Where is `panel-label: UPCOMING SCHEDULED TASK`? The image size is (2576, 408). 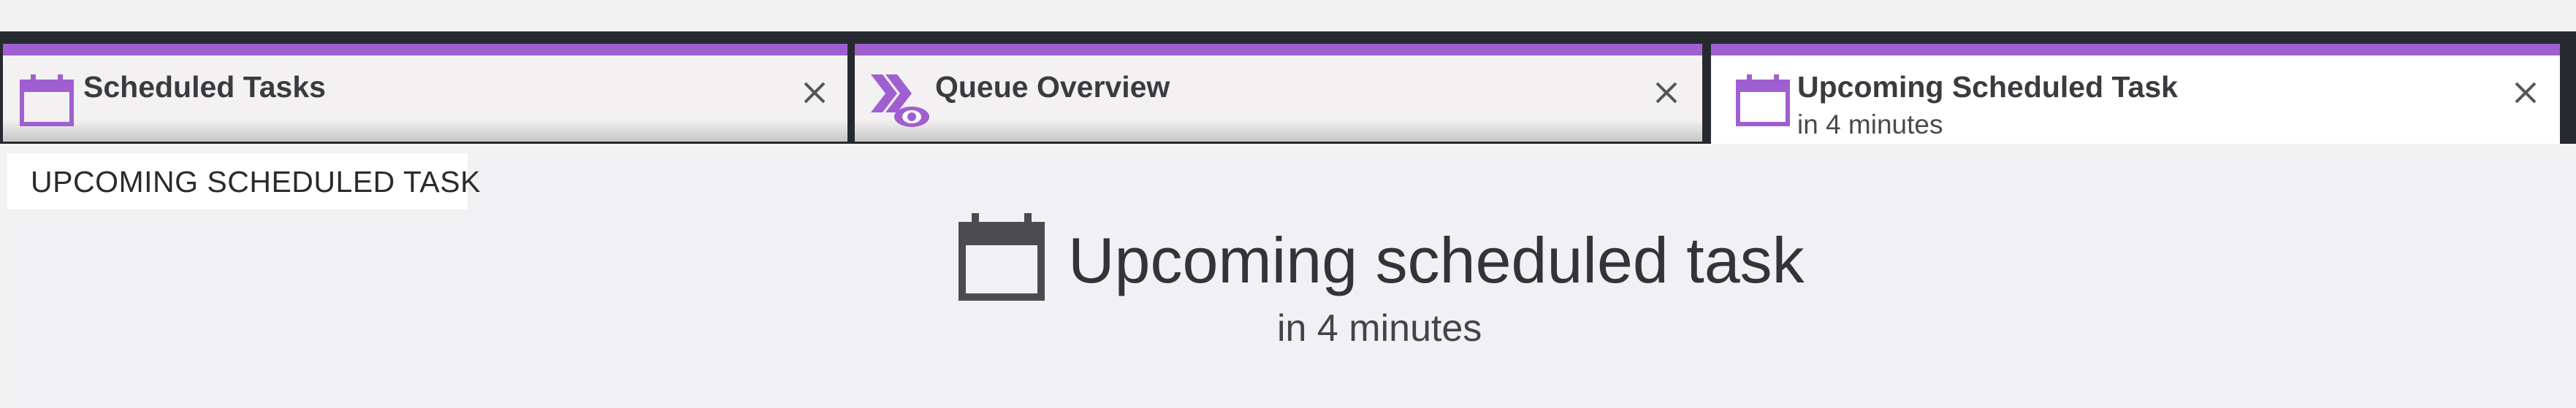
panel-label: UPCOMING SCHEDULED TASK is located at coordinates (256, 182).